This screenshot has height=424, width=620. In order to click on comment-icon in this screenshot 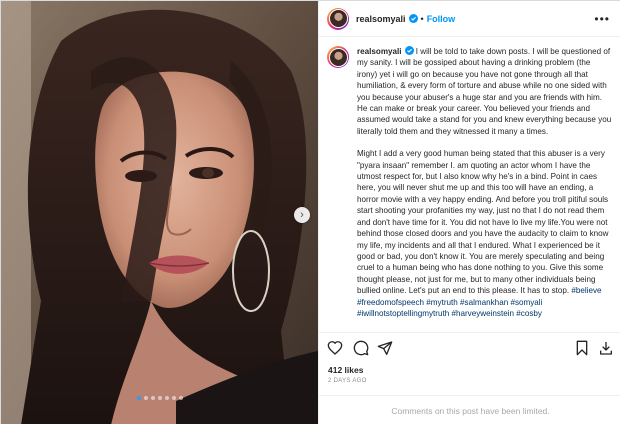, I will do `click(361, 348)`.